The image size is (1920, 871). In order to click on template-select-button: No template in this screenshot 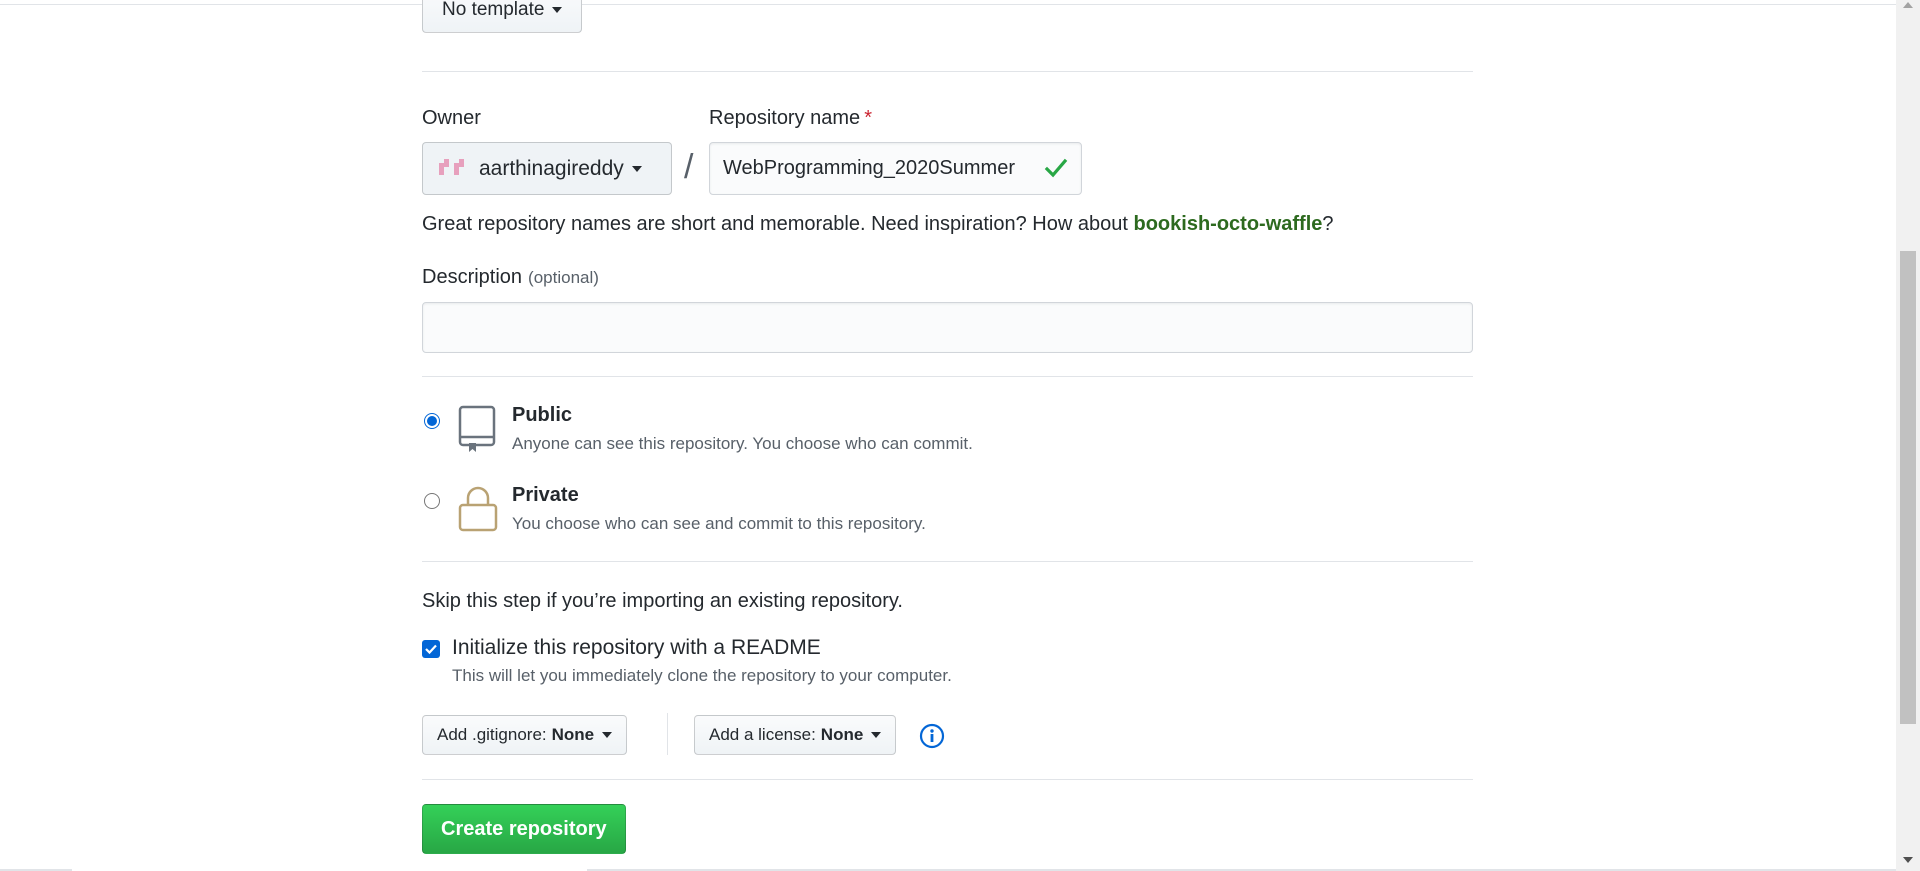, I will do `click(502, 16)`.